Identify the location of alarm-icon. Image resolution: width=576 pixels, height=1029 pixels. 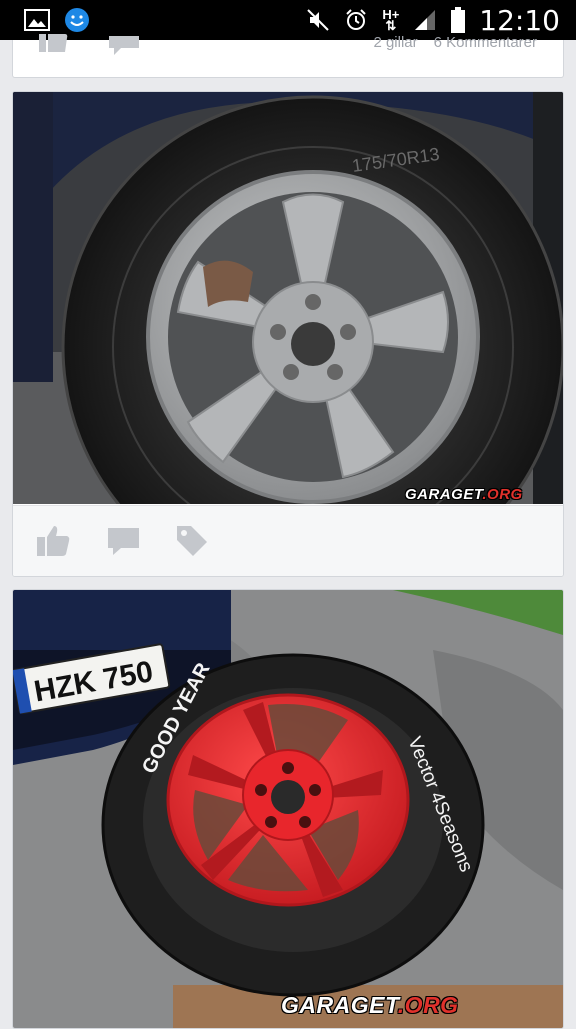
(356, 19).